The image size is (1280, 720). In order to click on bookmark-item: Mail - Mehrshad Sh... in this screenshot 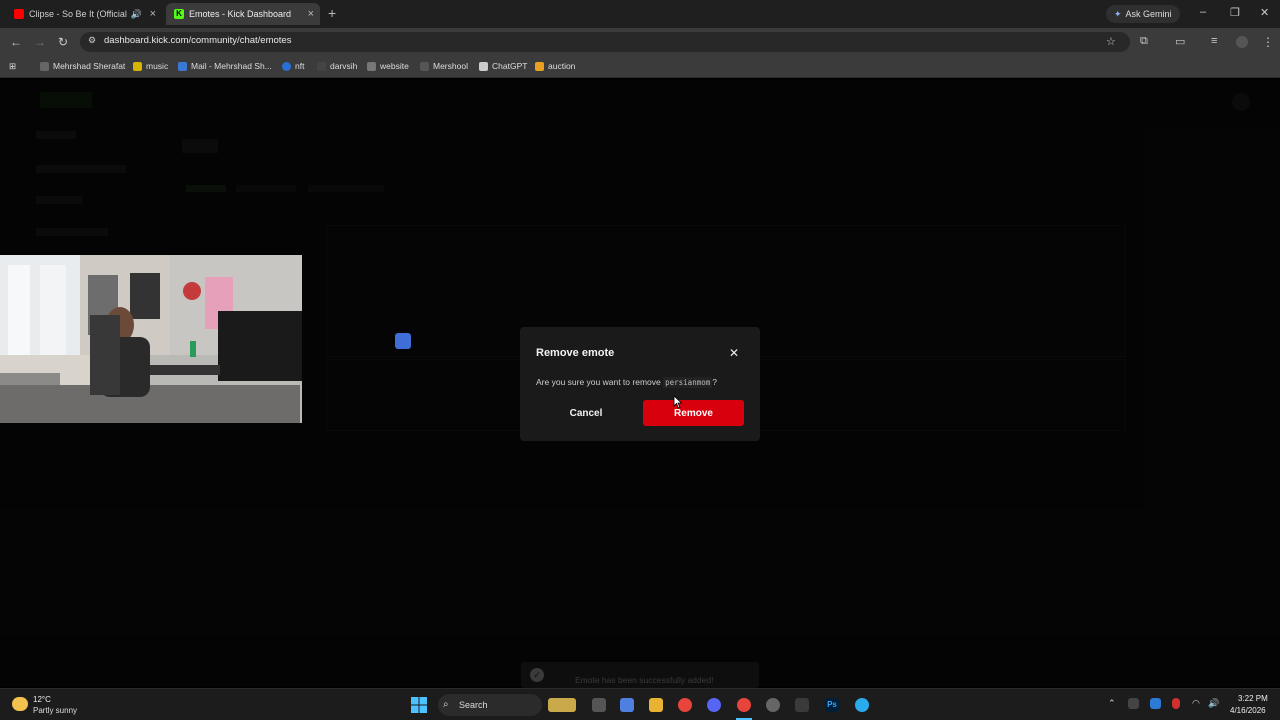, I will do `click(225, 66)`.